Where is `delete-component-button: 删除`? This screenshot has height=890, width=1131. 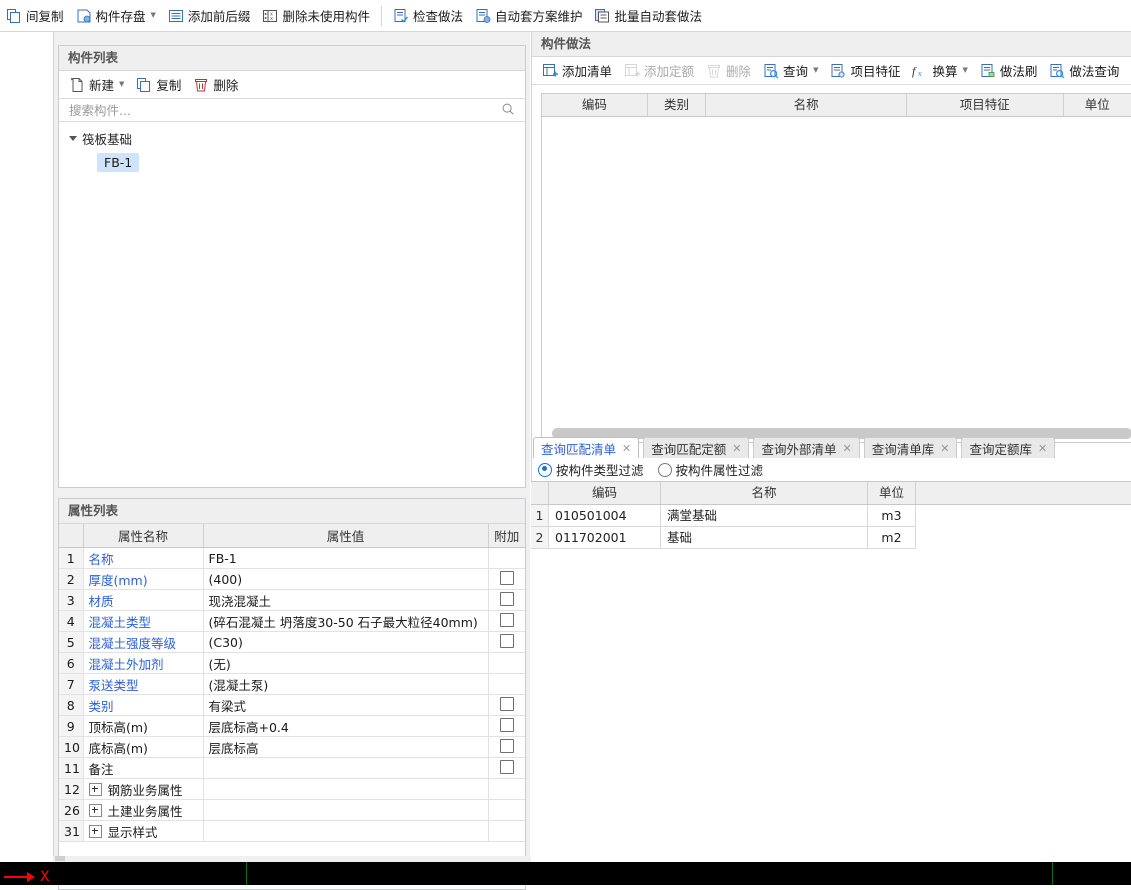
delete-component-button: 删除 is located at coordinates (215, 85).